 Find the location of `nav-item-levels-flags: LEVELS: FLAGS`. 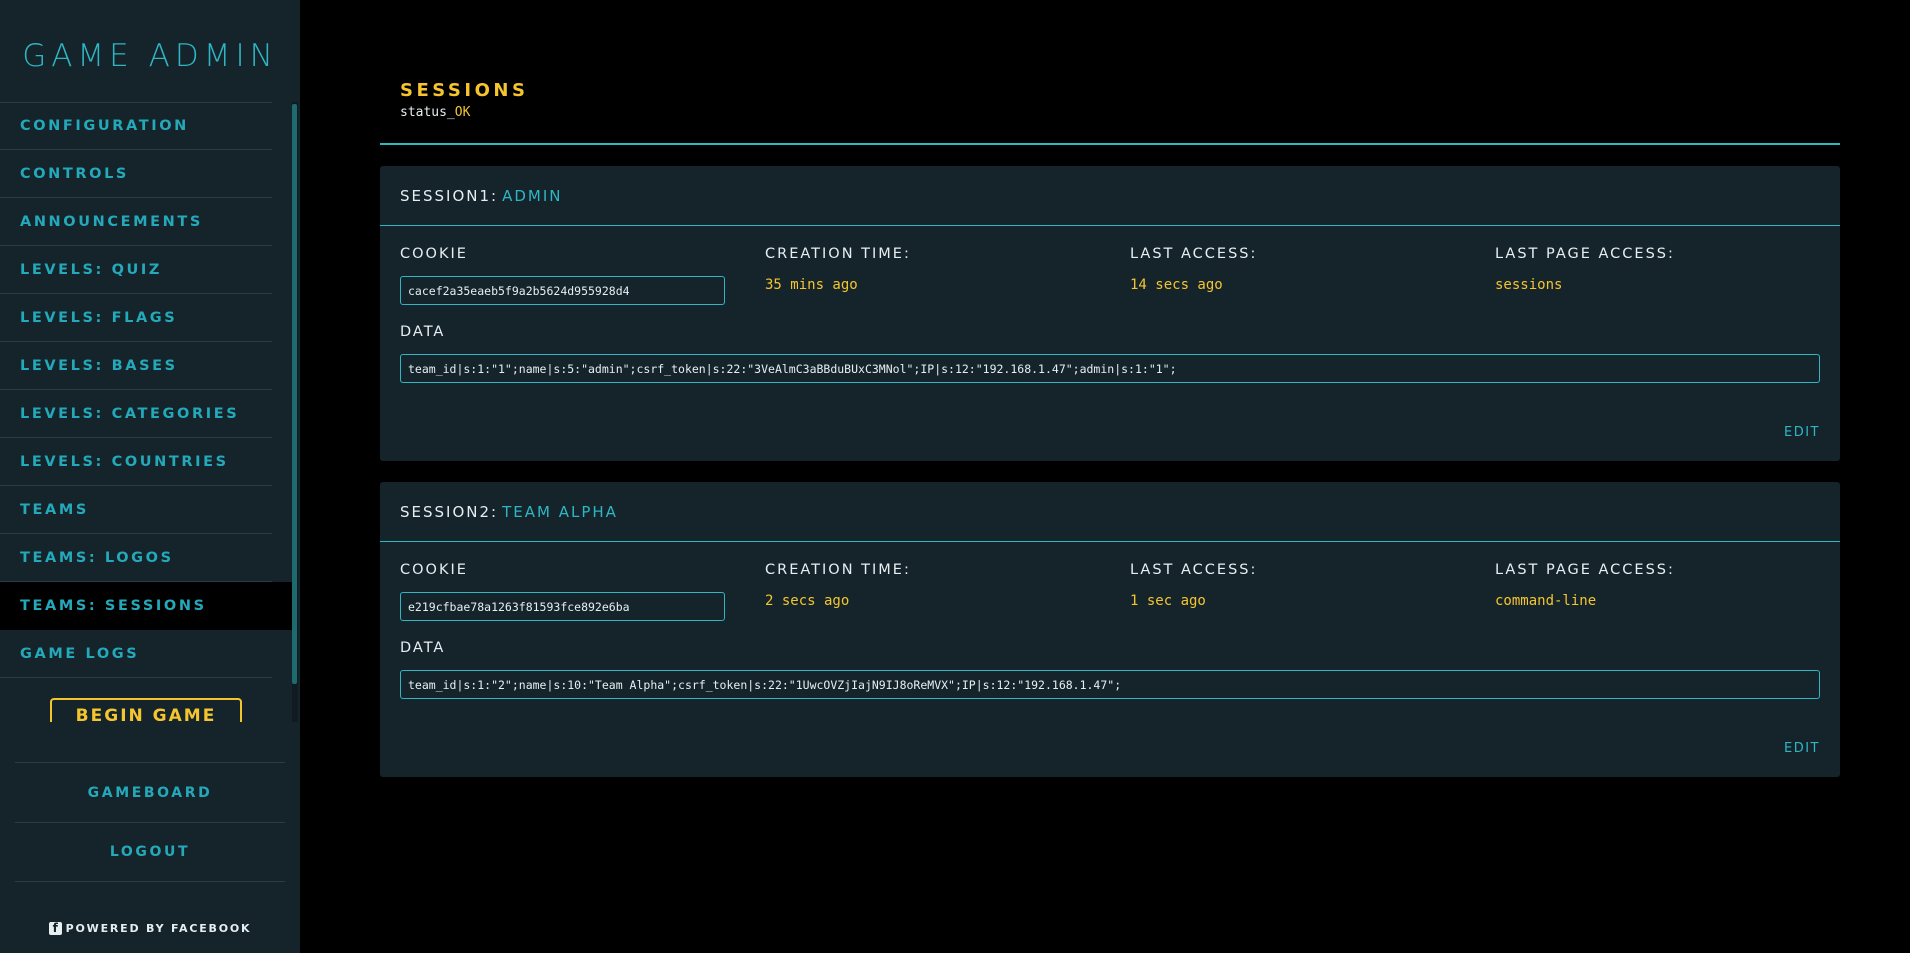

nav-item-levels-flags: LEVELS: FLAGS is located at coordinates (136, 318).